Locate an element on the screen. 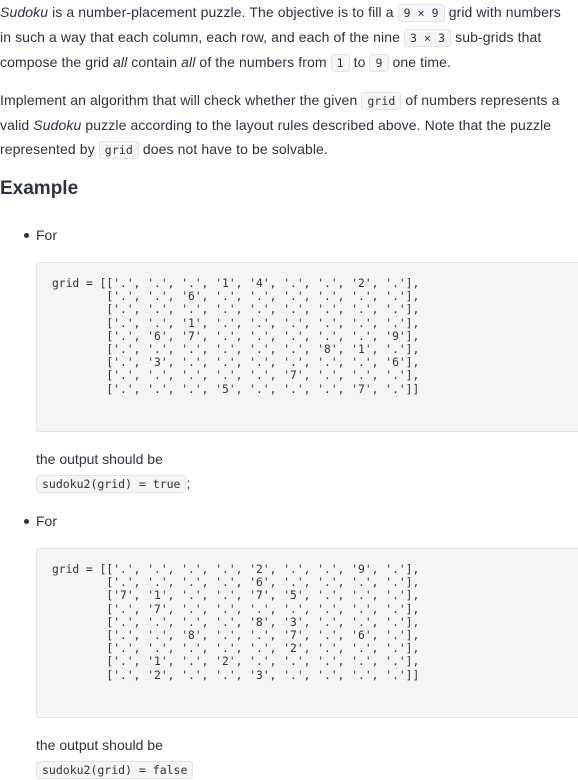 This screenshot has width=578, height=780. example-2-output-code: sudoku2(grid) = false is located at coordinates (115, 770).